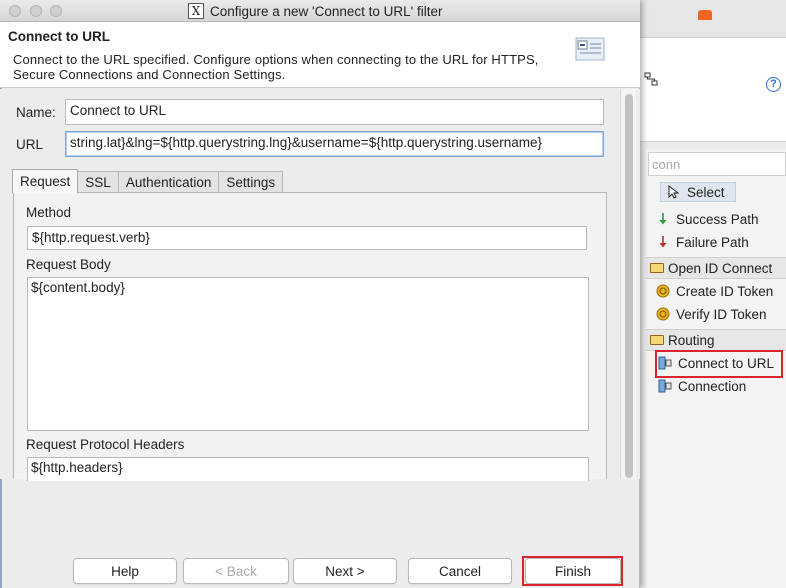 This screenshot has width=786, height=588. What do you see at coordinates (712, 386) in the screenshot?
I see `connection-label: Connection` at bounding box center [712, 386].